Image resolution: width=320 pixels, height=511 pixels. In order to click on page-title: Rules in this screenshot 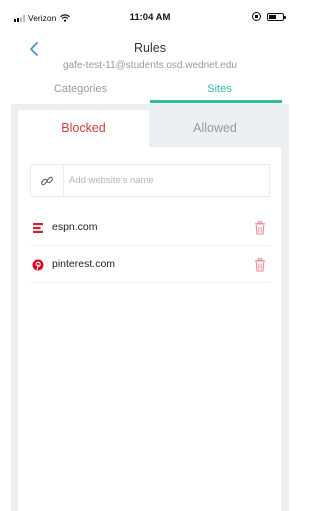, I will do `click(150, 48)`.